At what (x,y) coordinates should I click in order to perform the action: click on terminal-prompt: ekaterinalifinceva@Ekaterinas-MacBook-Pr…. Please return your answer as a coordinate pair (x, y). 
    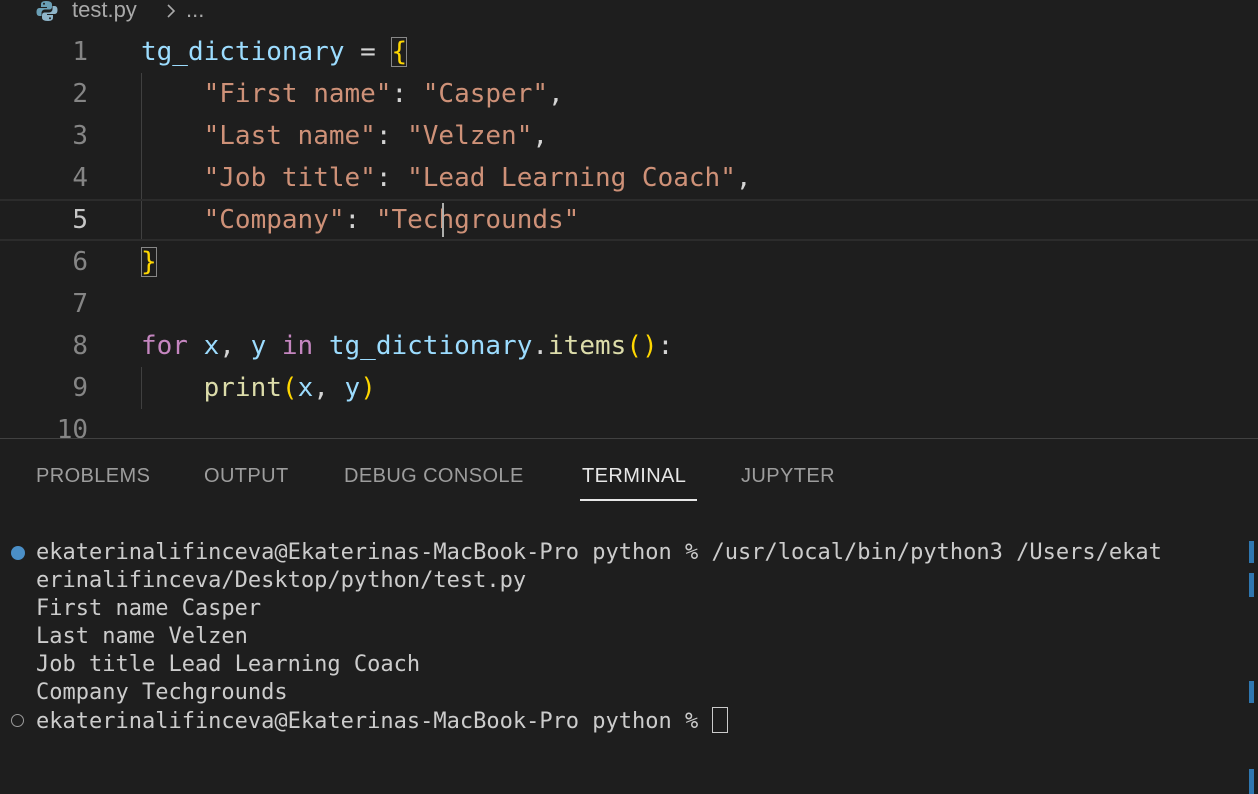
    Looking at the image, I should click on (374, 721).